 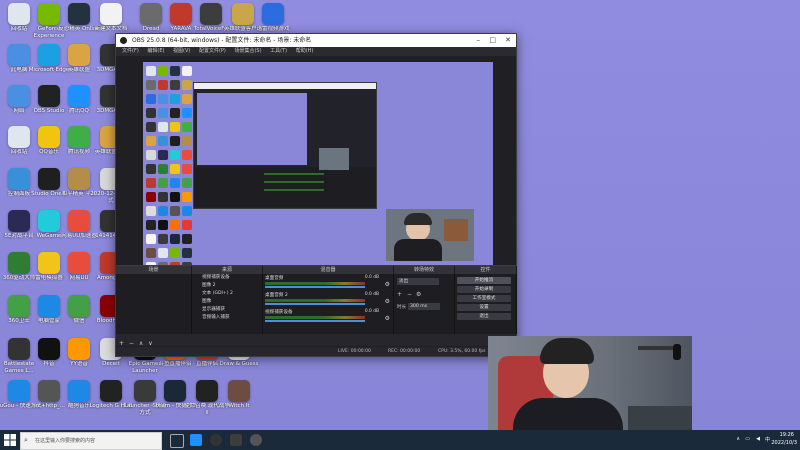 I want to click on tray-arrow-icon: ∧, so click(x=738, y=439).